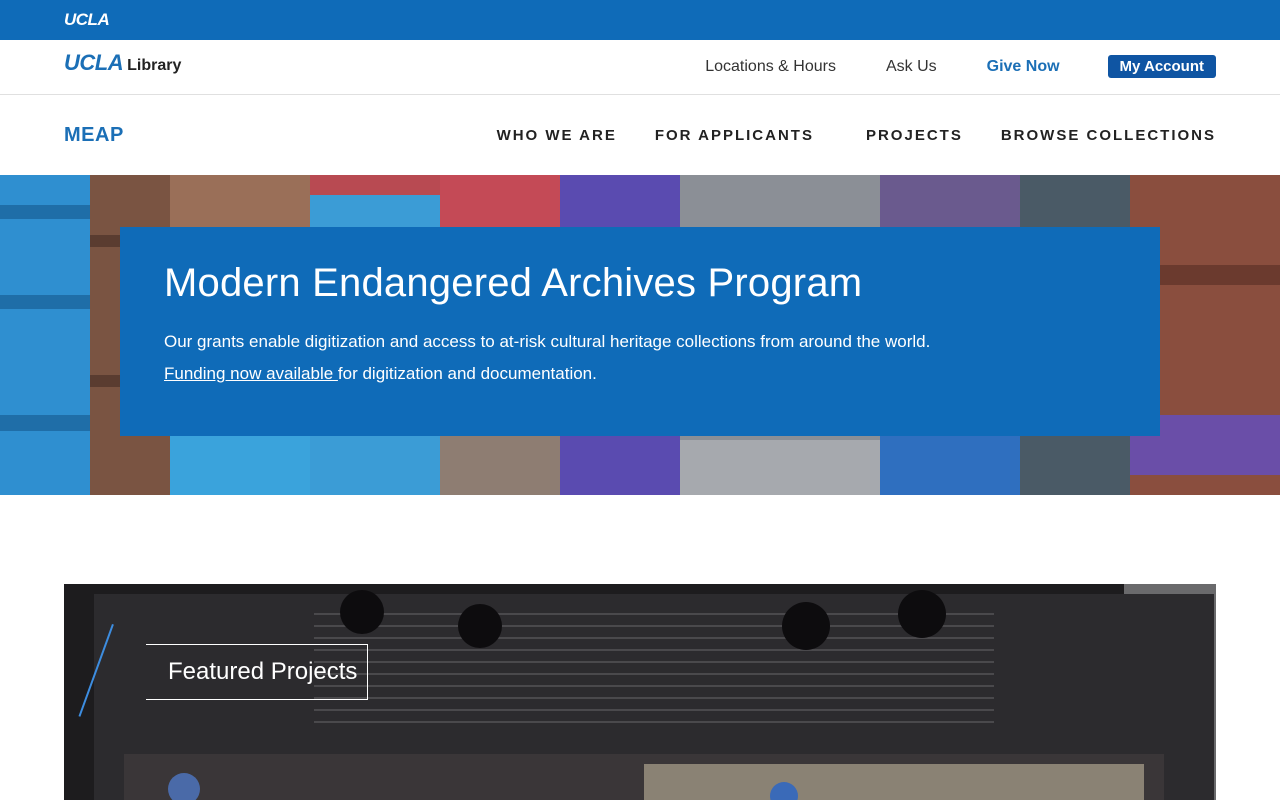  I want to click on library-logo-text: Library, so click(154, 65).